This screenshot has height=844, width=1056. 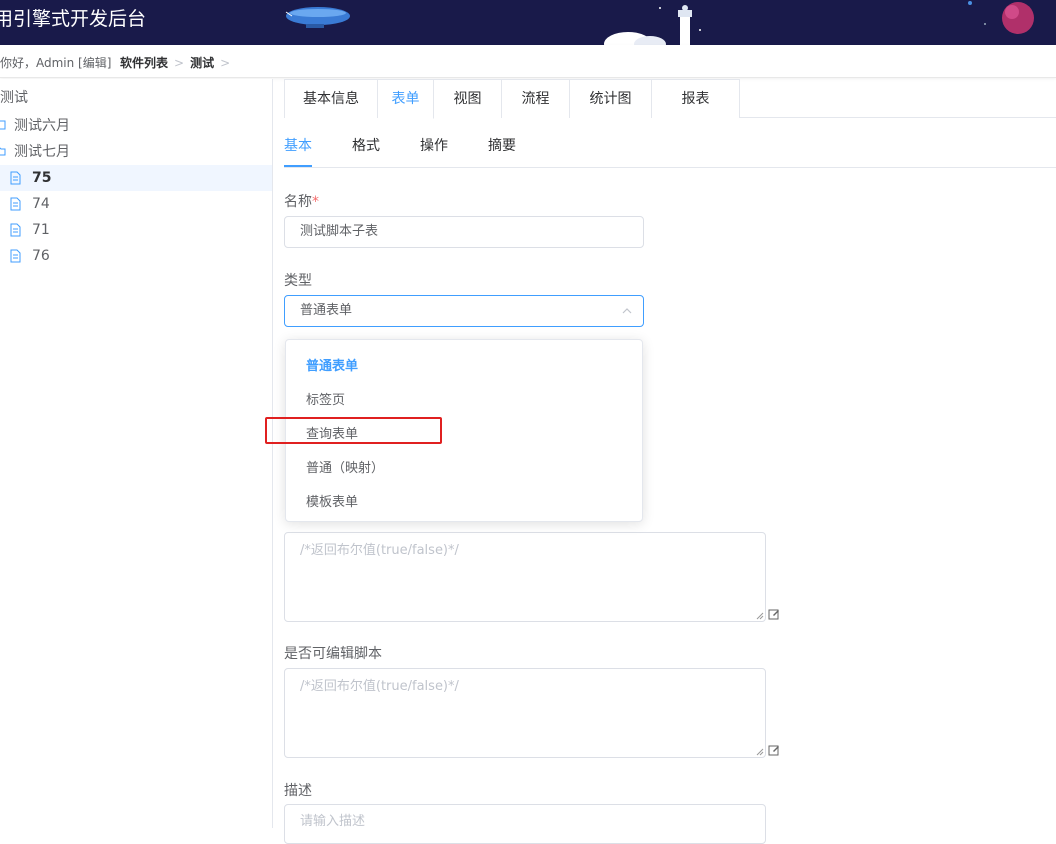 What do you see at coordinates (536, 98) in the screenshot?
I see `tab-flow: 流程` at bounding box center [536, 98].